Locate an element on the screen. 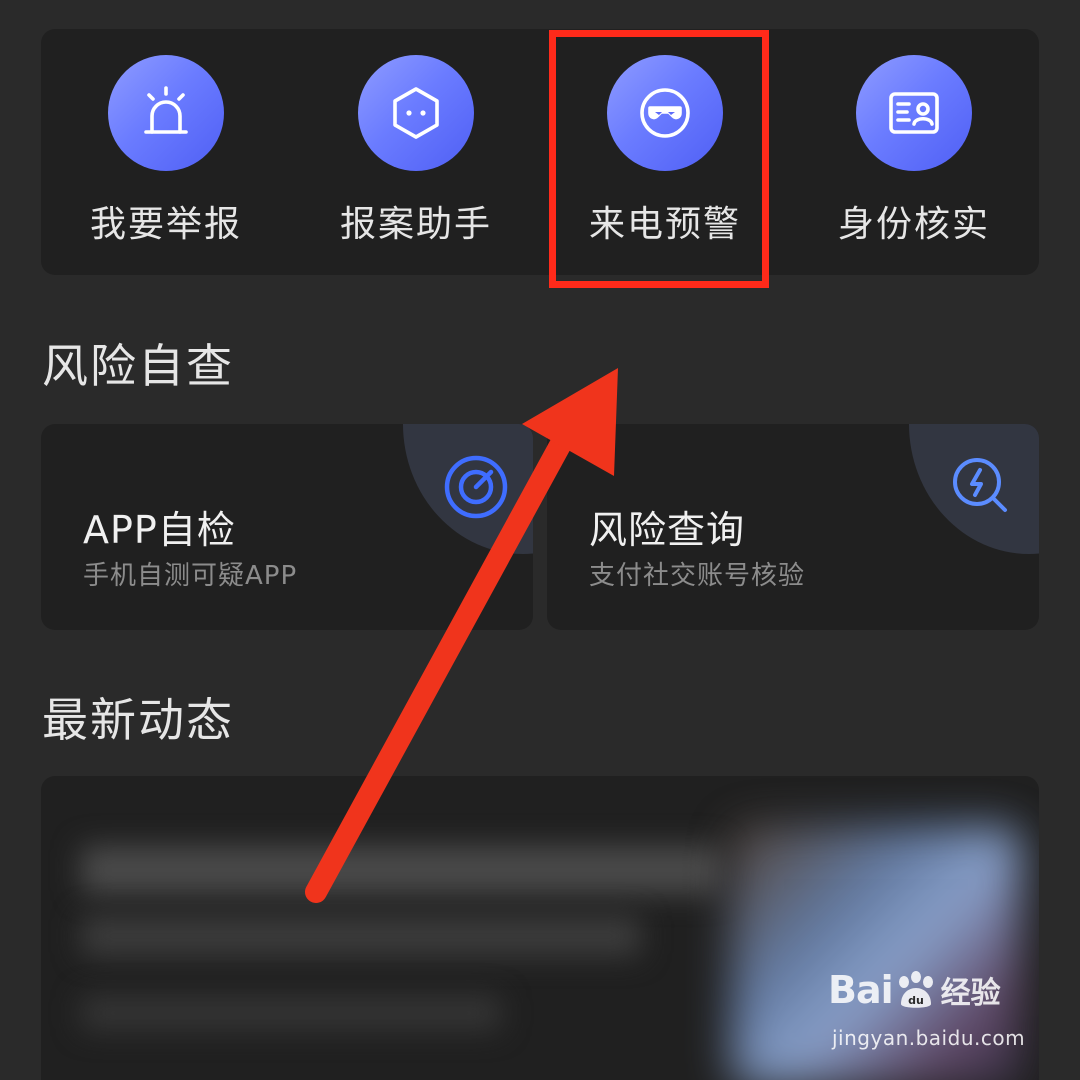  card-title: 风险查询 is located at coordinates (667, 530).